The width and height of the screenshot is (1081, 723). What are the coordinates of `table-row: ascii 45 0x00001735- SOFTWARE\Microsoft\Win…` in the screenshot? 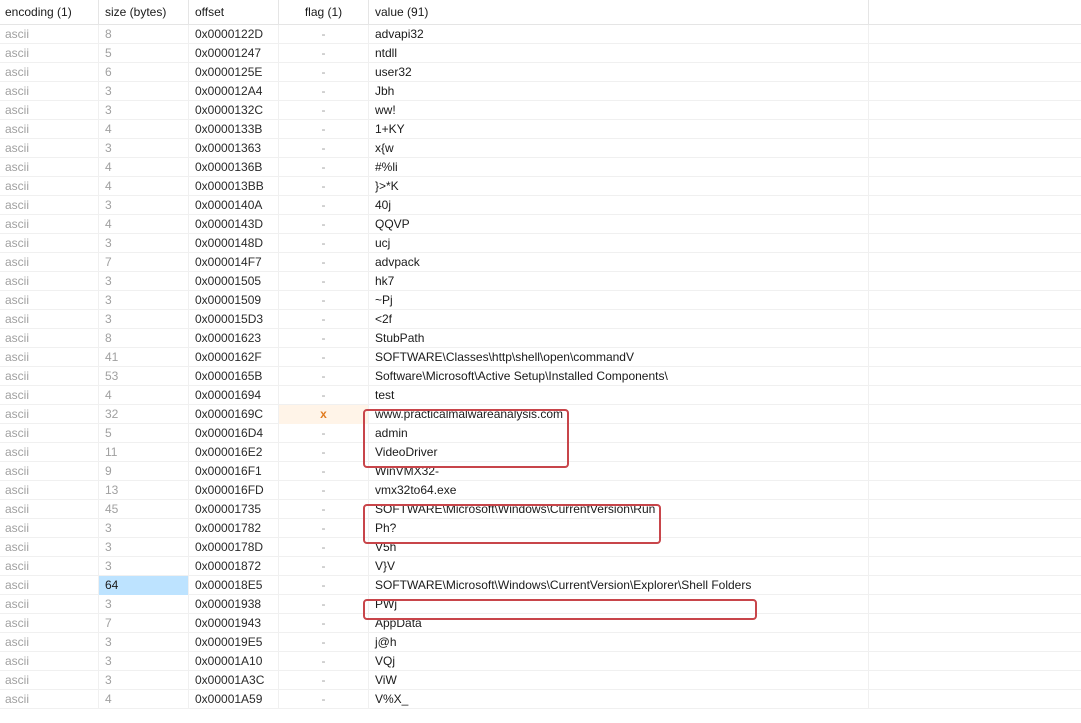 It's located at (540, 509).